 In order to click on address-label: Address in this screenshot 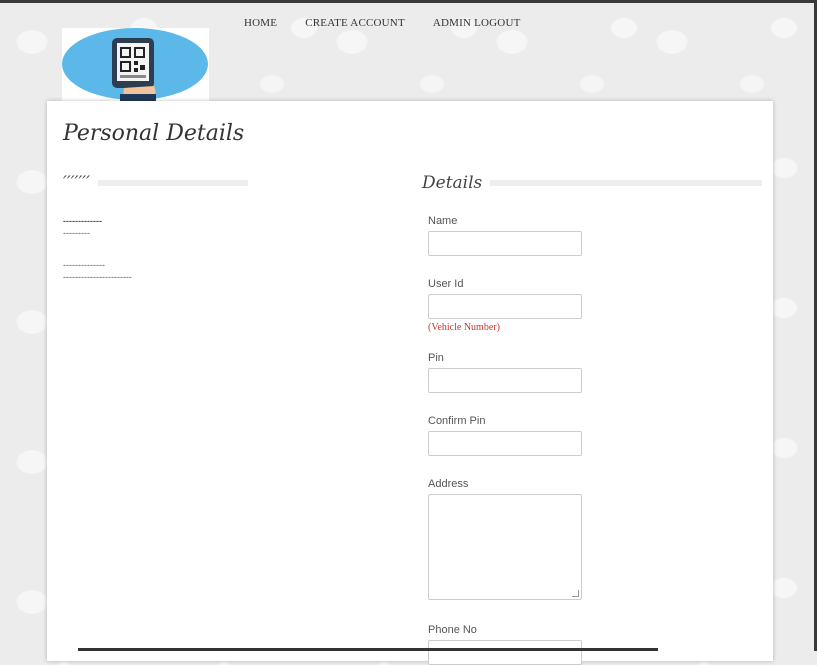, I will do `click(448, 484)`.